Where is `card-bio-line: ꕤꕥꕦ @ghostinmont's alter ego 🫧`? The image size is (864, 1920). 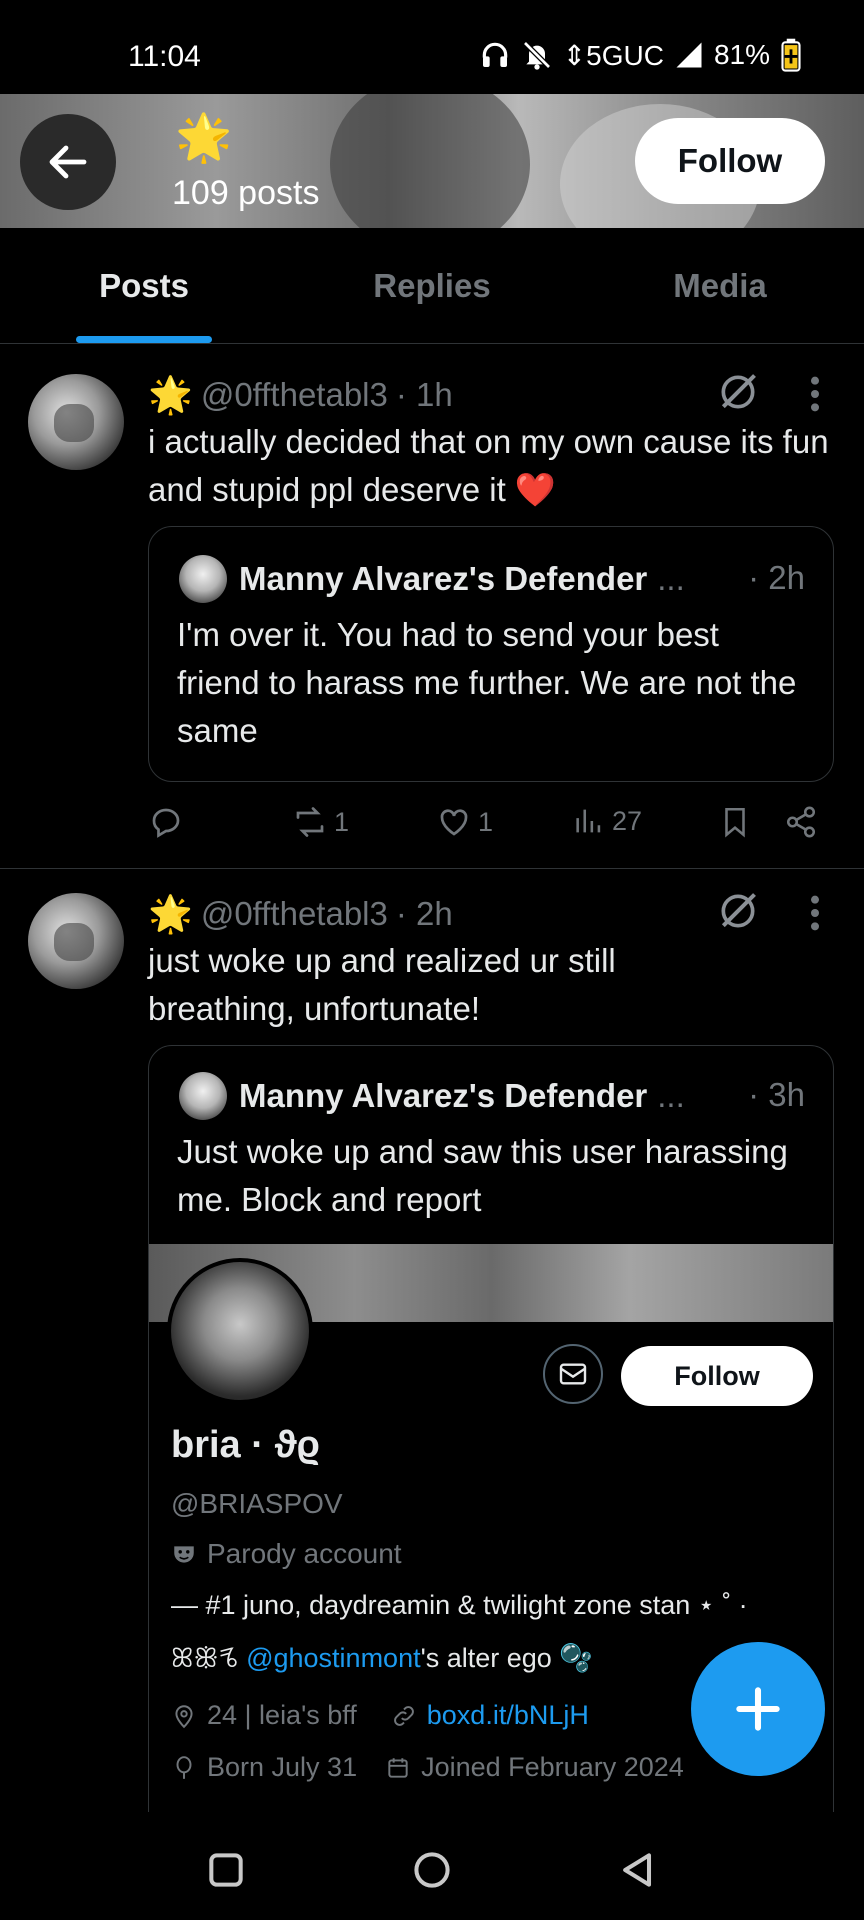
card-bio-line: ꕤꕥꕦ @ghostinmont's alter ego 🫧 is located at coordinates (382, 1658).